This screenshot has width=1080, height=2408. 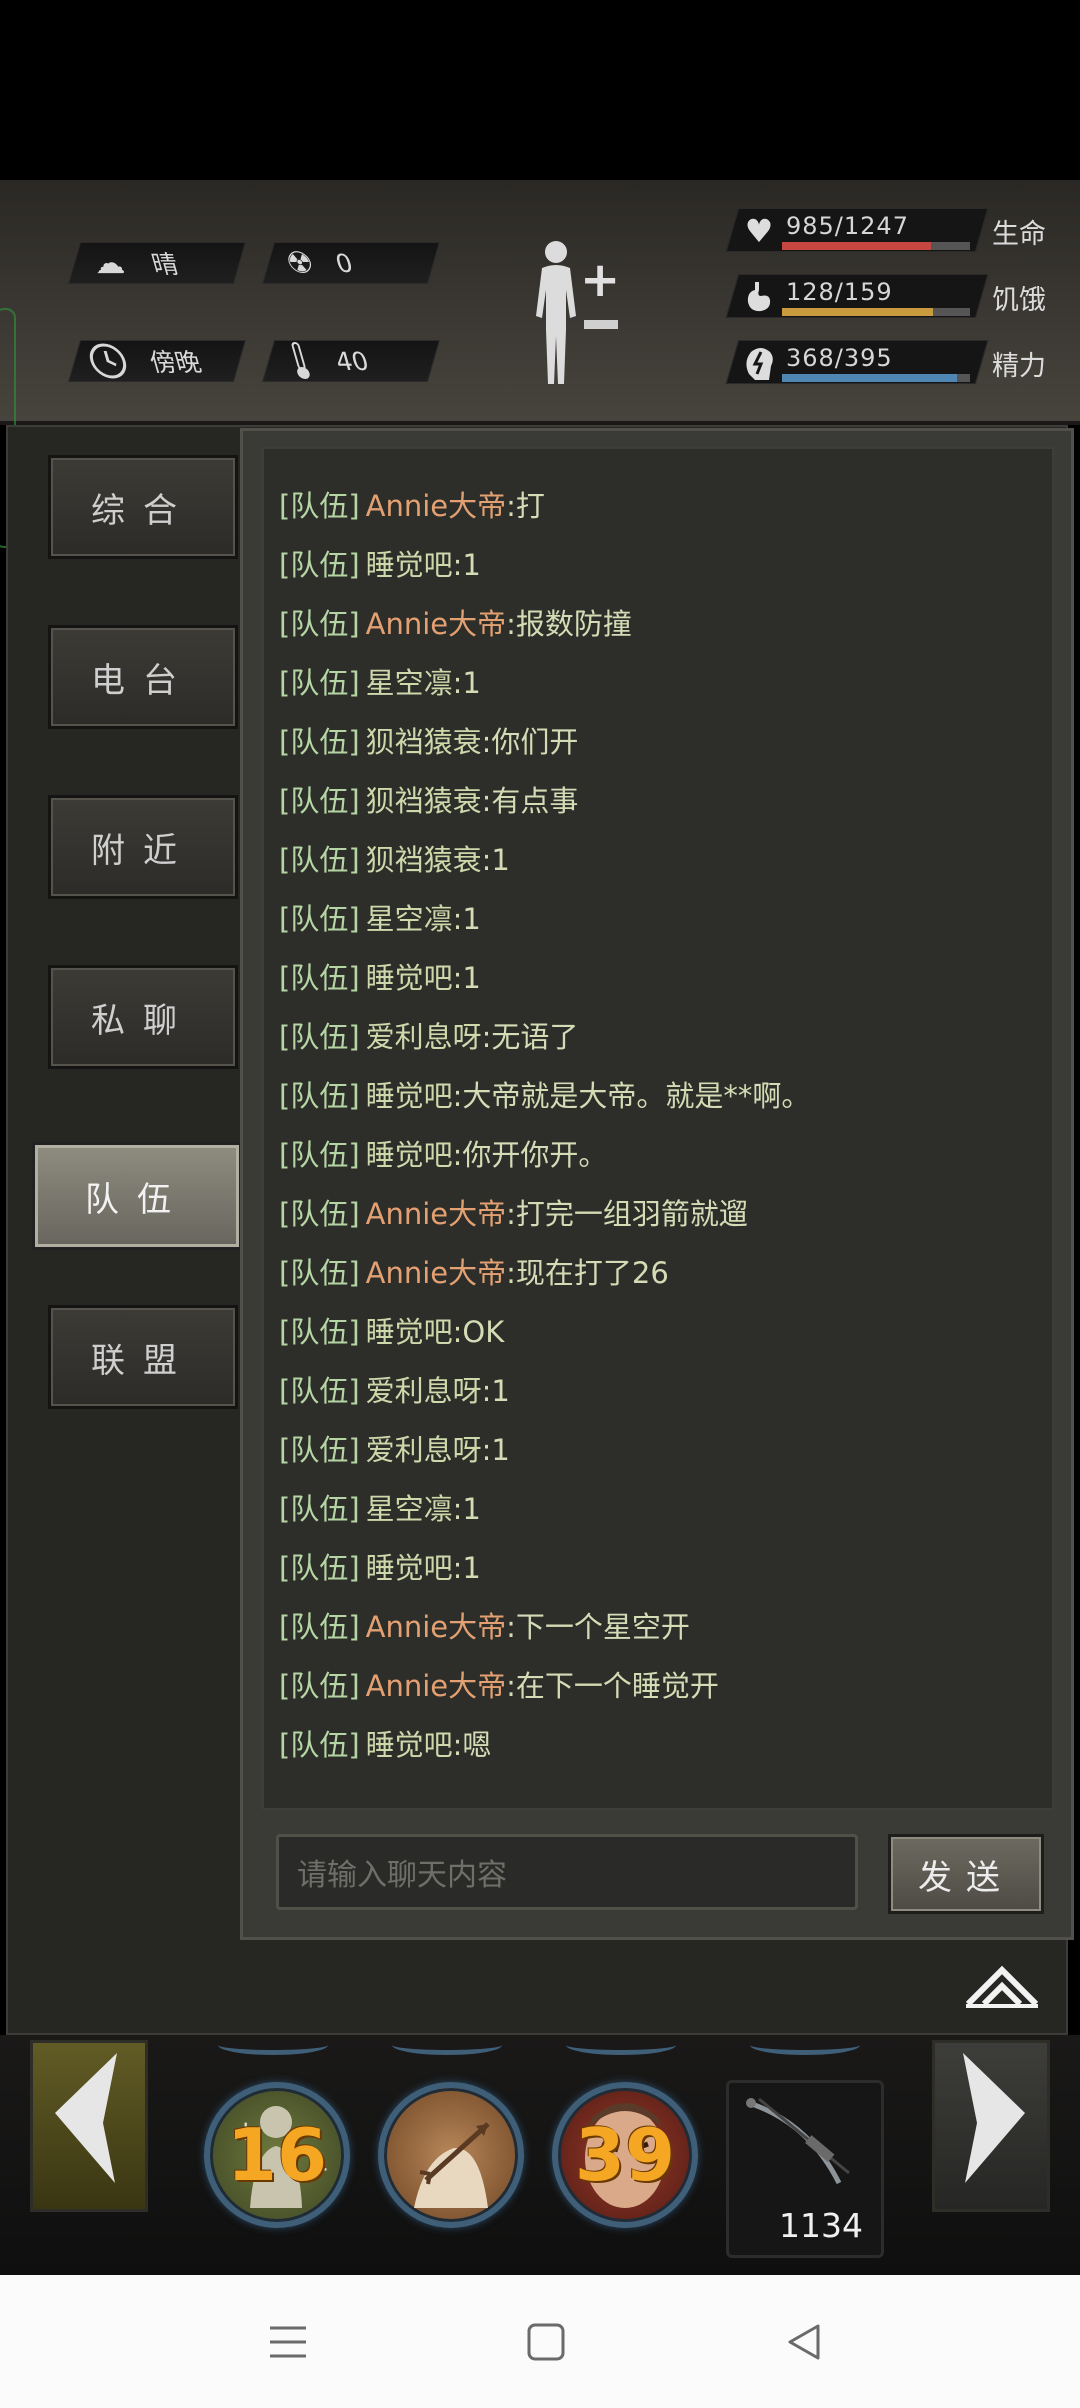 I want to click on tab-nearby: 附近, so click(x=143, y=847).